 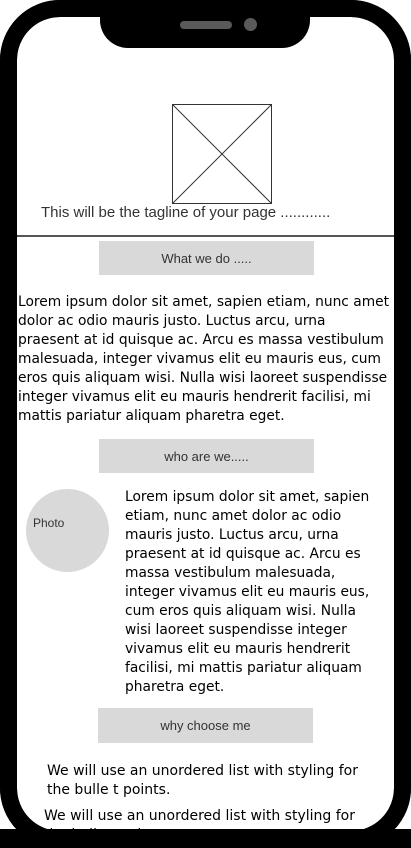 I want to click on header-divider, so click(x=205, y=236).